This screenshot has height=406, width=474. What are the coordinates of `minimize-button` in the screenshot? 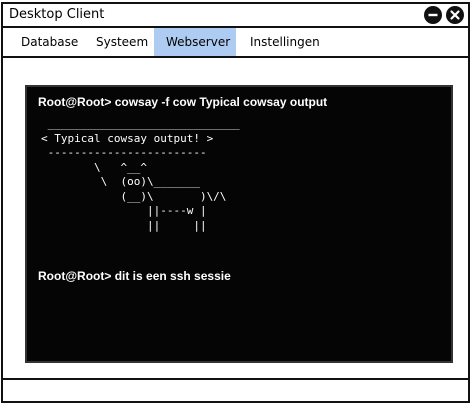 It's located at (433, 15).